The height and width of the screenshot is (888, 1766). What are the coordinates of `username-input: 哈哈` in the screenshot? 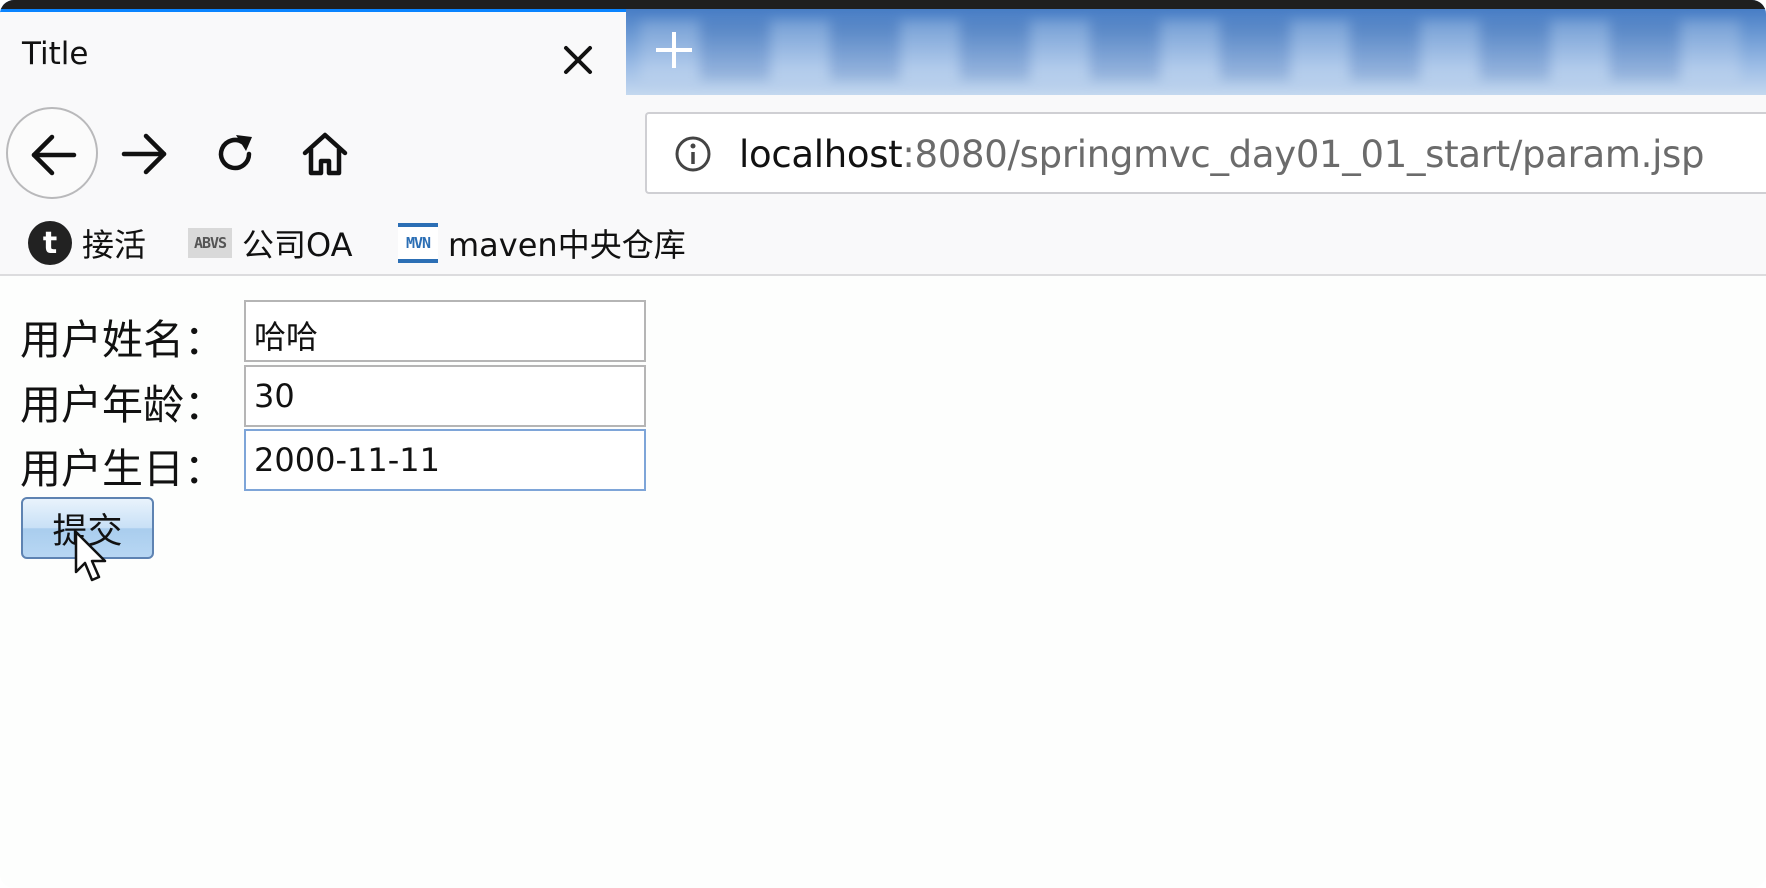 It's located at (445, 331).